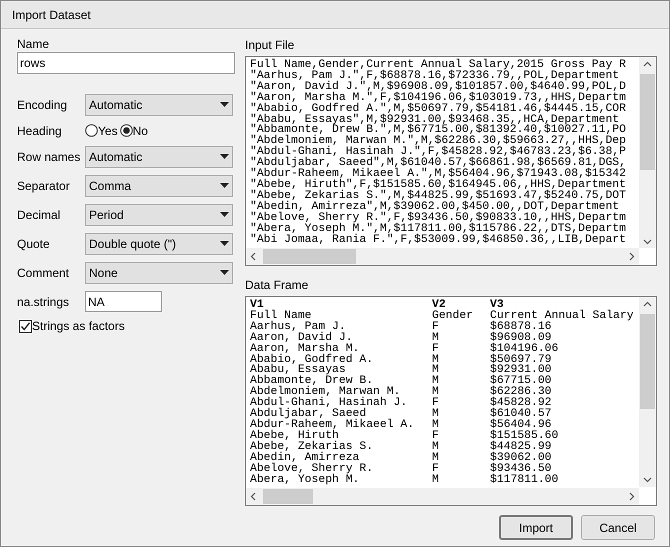  I want to click on table-cell-text: Abera, Yoseph M., so click(305, 480).